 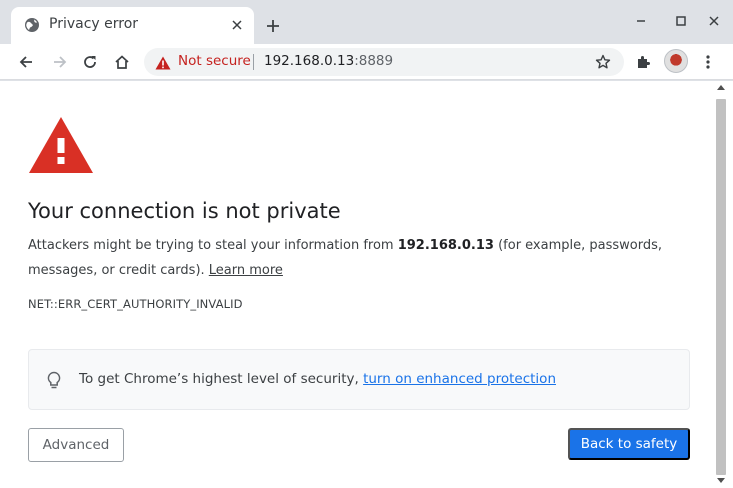 I want to click on back-arrow-icon, so click(x=26, y=62).